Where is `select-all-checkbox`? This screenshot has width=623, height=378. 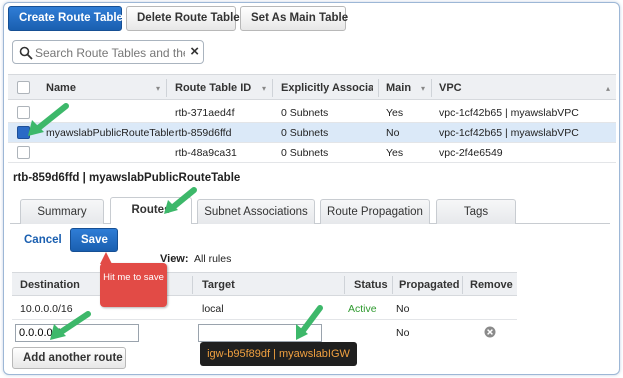 select-all-checkbox is located at coordinates (23, 87).